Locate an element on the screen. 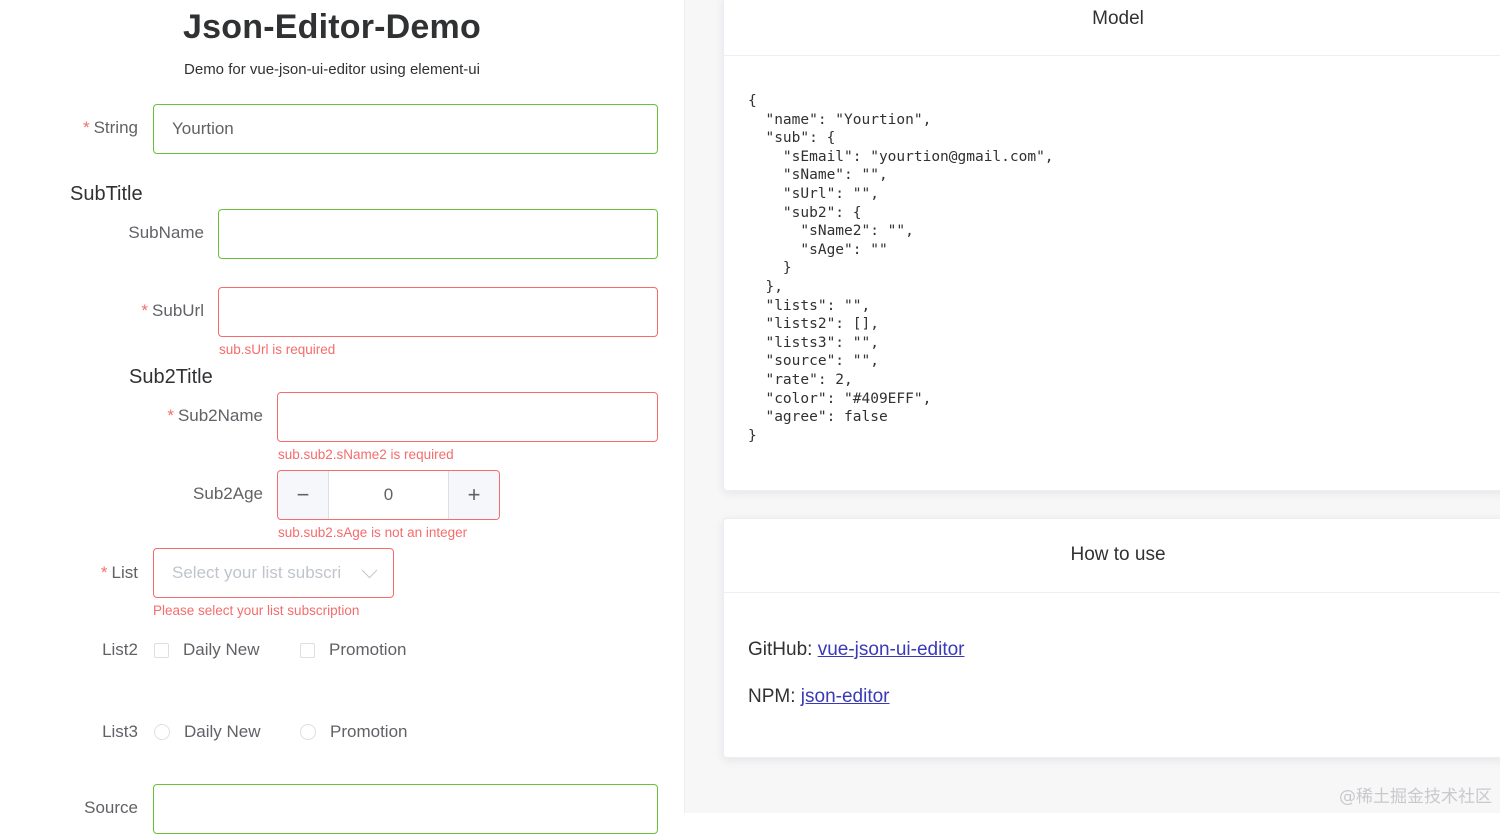 The height and width of the screenshot is (834, 1500). npm-link: json-editor is located at coordinates (845, 696).